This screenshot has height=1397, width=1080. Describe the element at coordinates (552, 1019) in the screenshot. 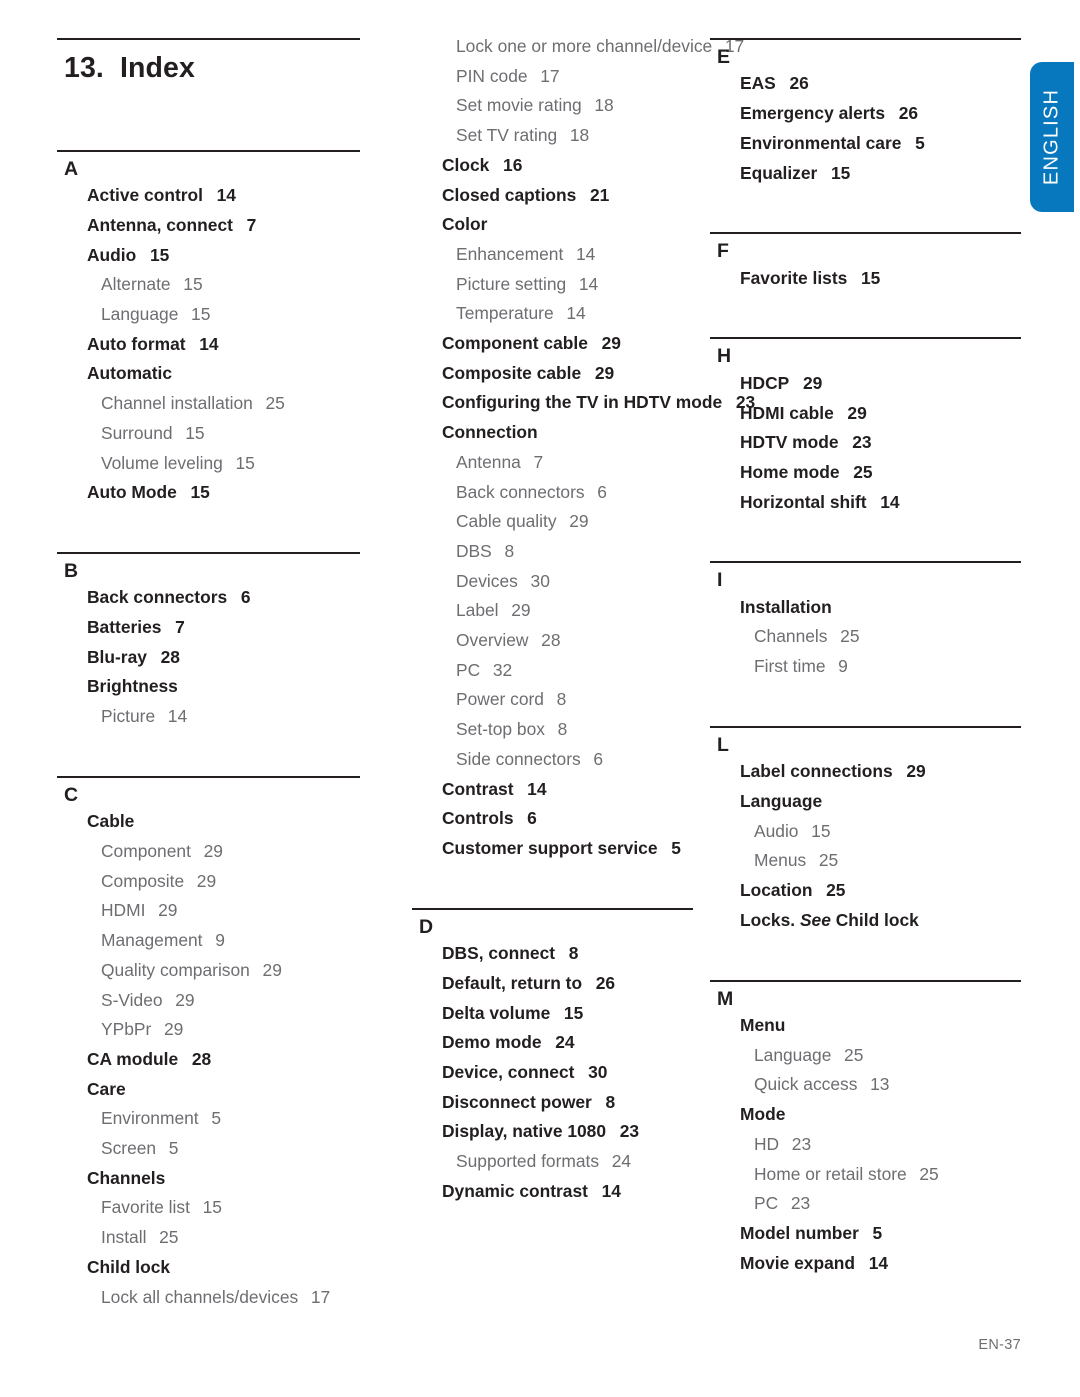

I see `index-entry: Delta volume 15` at that location.